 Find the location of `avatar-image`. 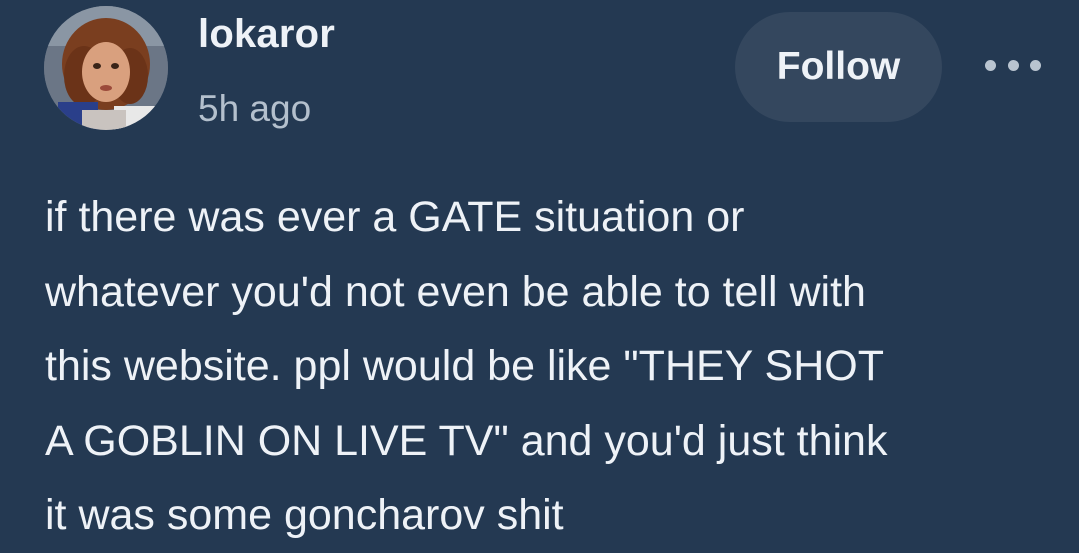

avatar-image is located at coordinates (106, 68).